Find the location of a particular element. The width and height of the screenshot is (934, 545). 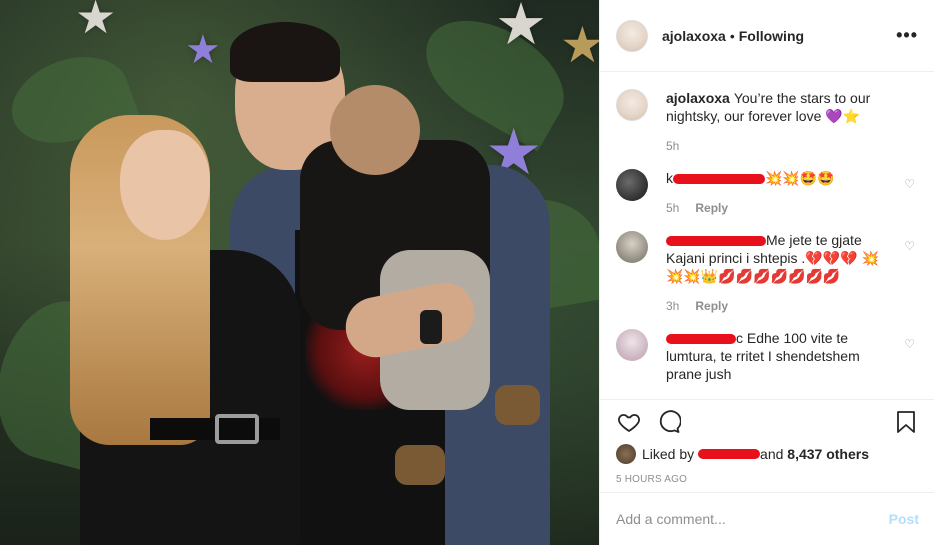

more-horizontal-icon: ••• is located at coordinates (907, 35).